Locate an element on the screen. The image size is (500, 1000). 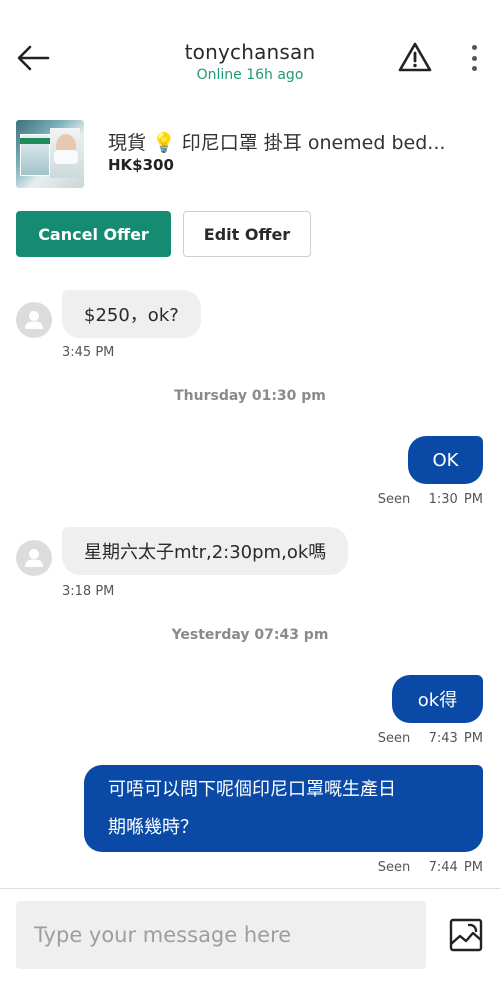
message-bubble-outgoing: 可唔可以問下呢個印尼口罩嘅生產日 期喺幾時？ is located at coordinates (283, 808).